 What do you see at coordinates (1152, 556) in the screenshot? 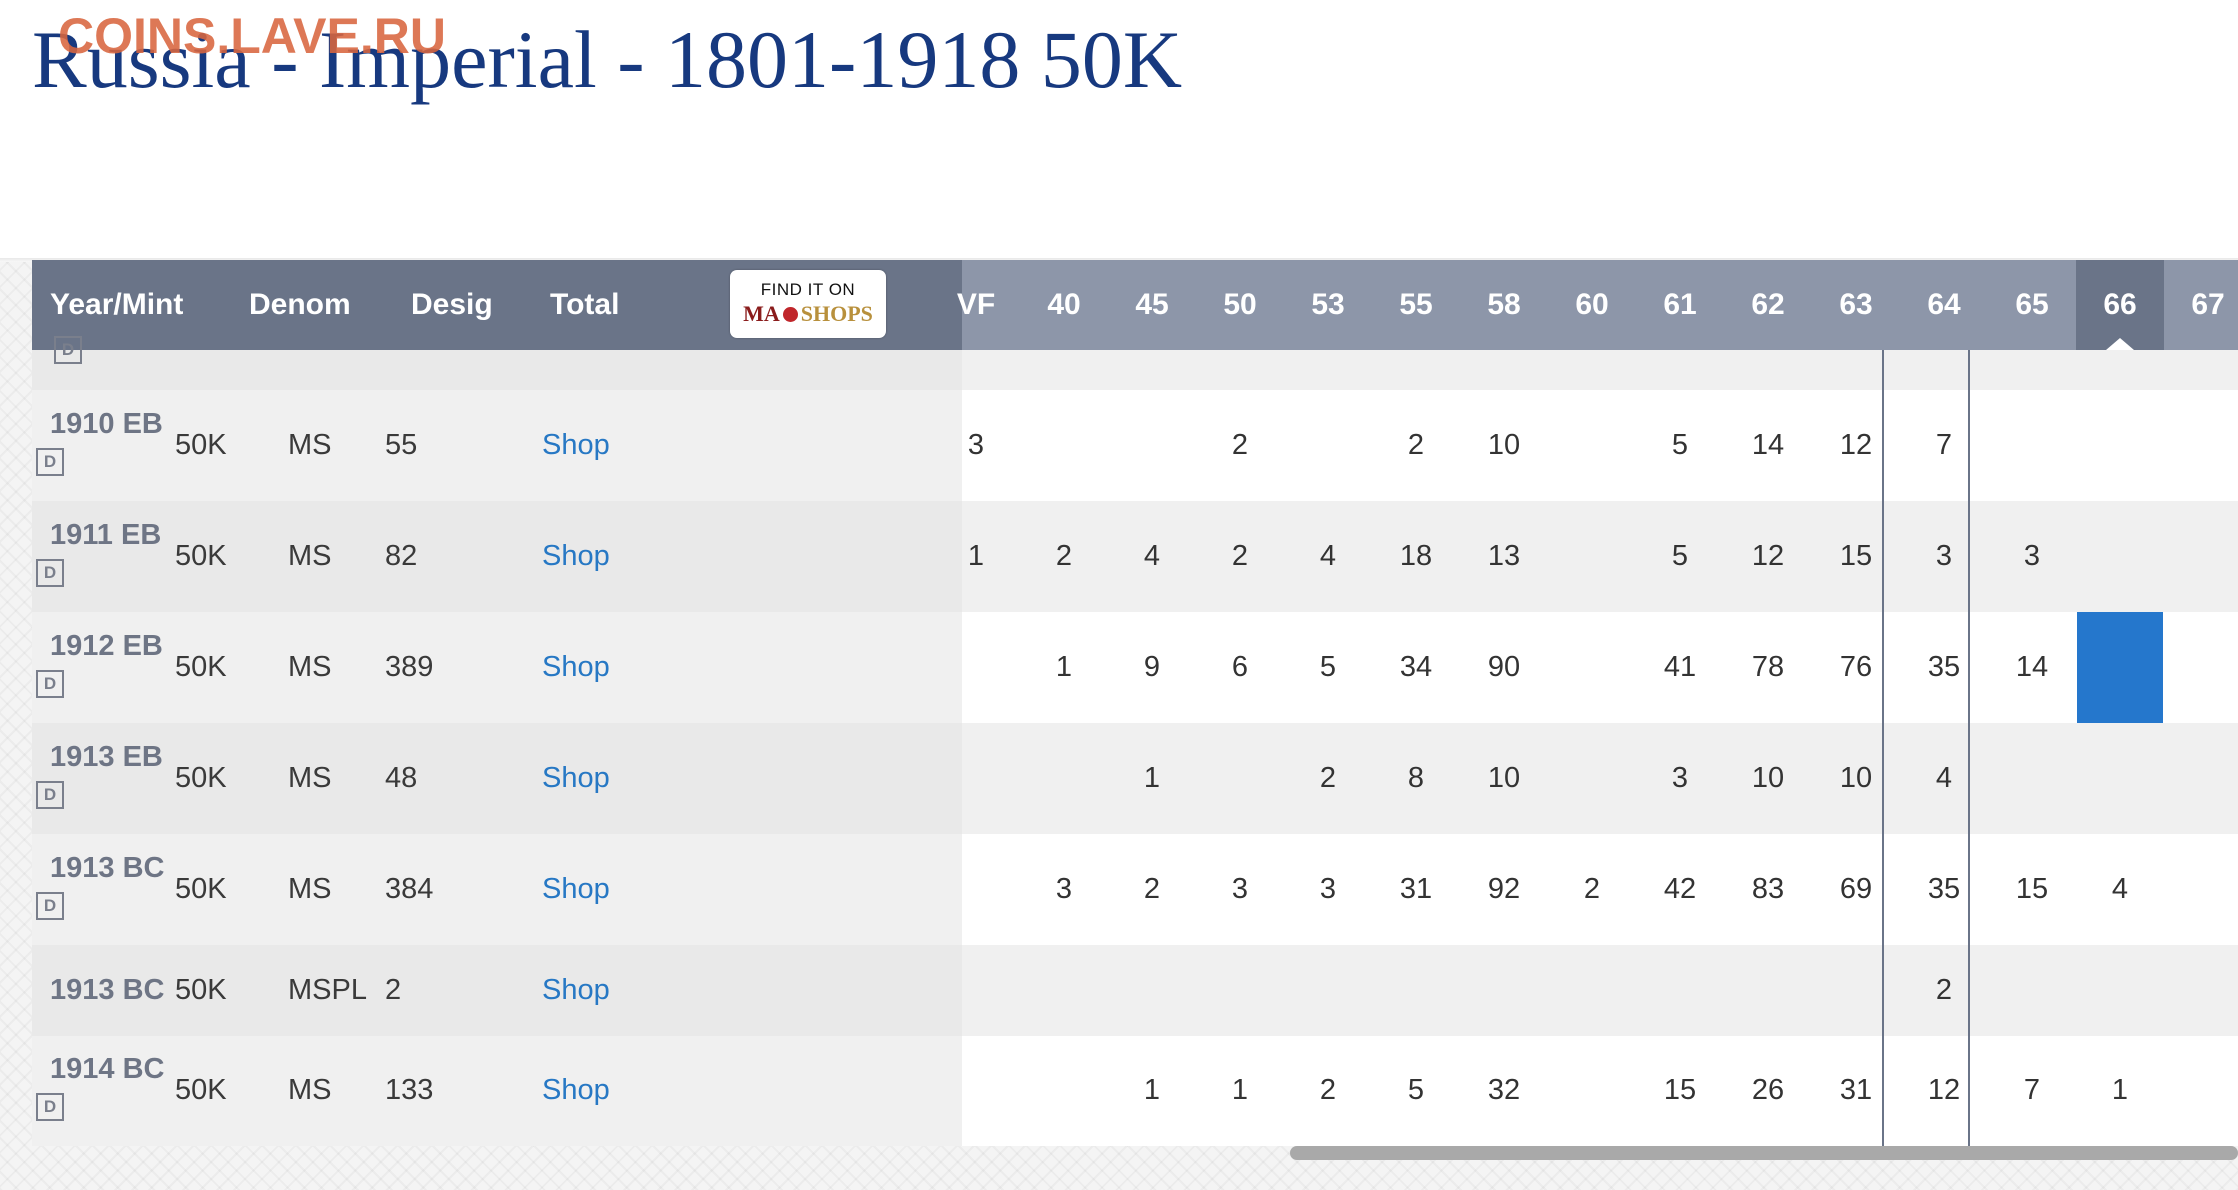
I see `grade-count-45: 4` at bounding box center [1152, 556].